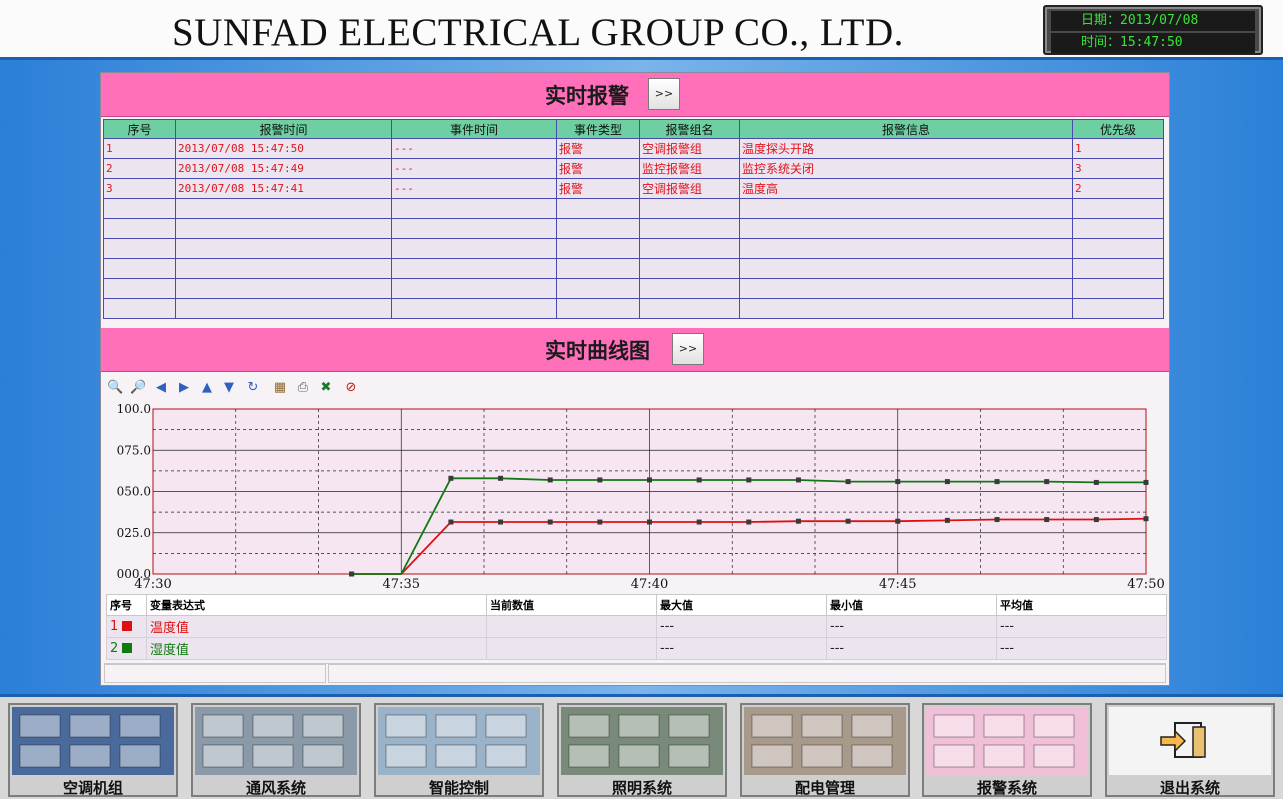 The width and height of the screenshot is (1283, 799). What do you see at coordinates (351, 388) in the screenshot?
I see `stop-icon: ⊘` at bounding box center [351, 388].